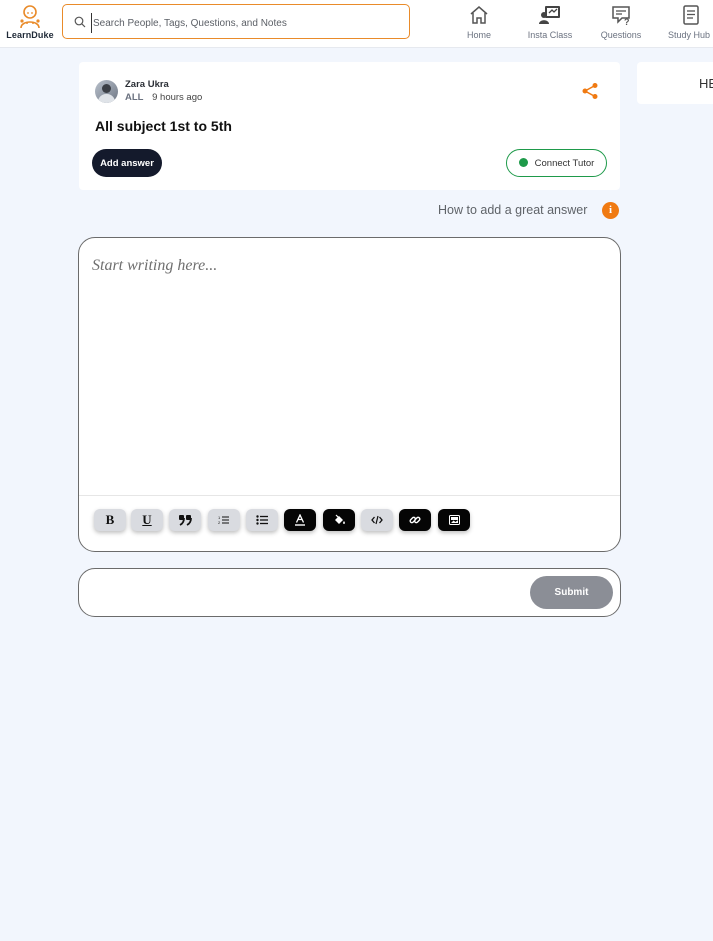  What do you see at coordinates (549, 15) in the screenshot?
I see `insta-class-icon` at bounding box center [549, 15].